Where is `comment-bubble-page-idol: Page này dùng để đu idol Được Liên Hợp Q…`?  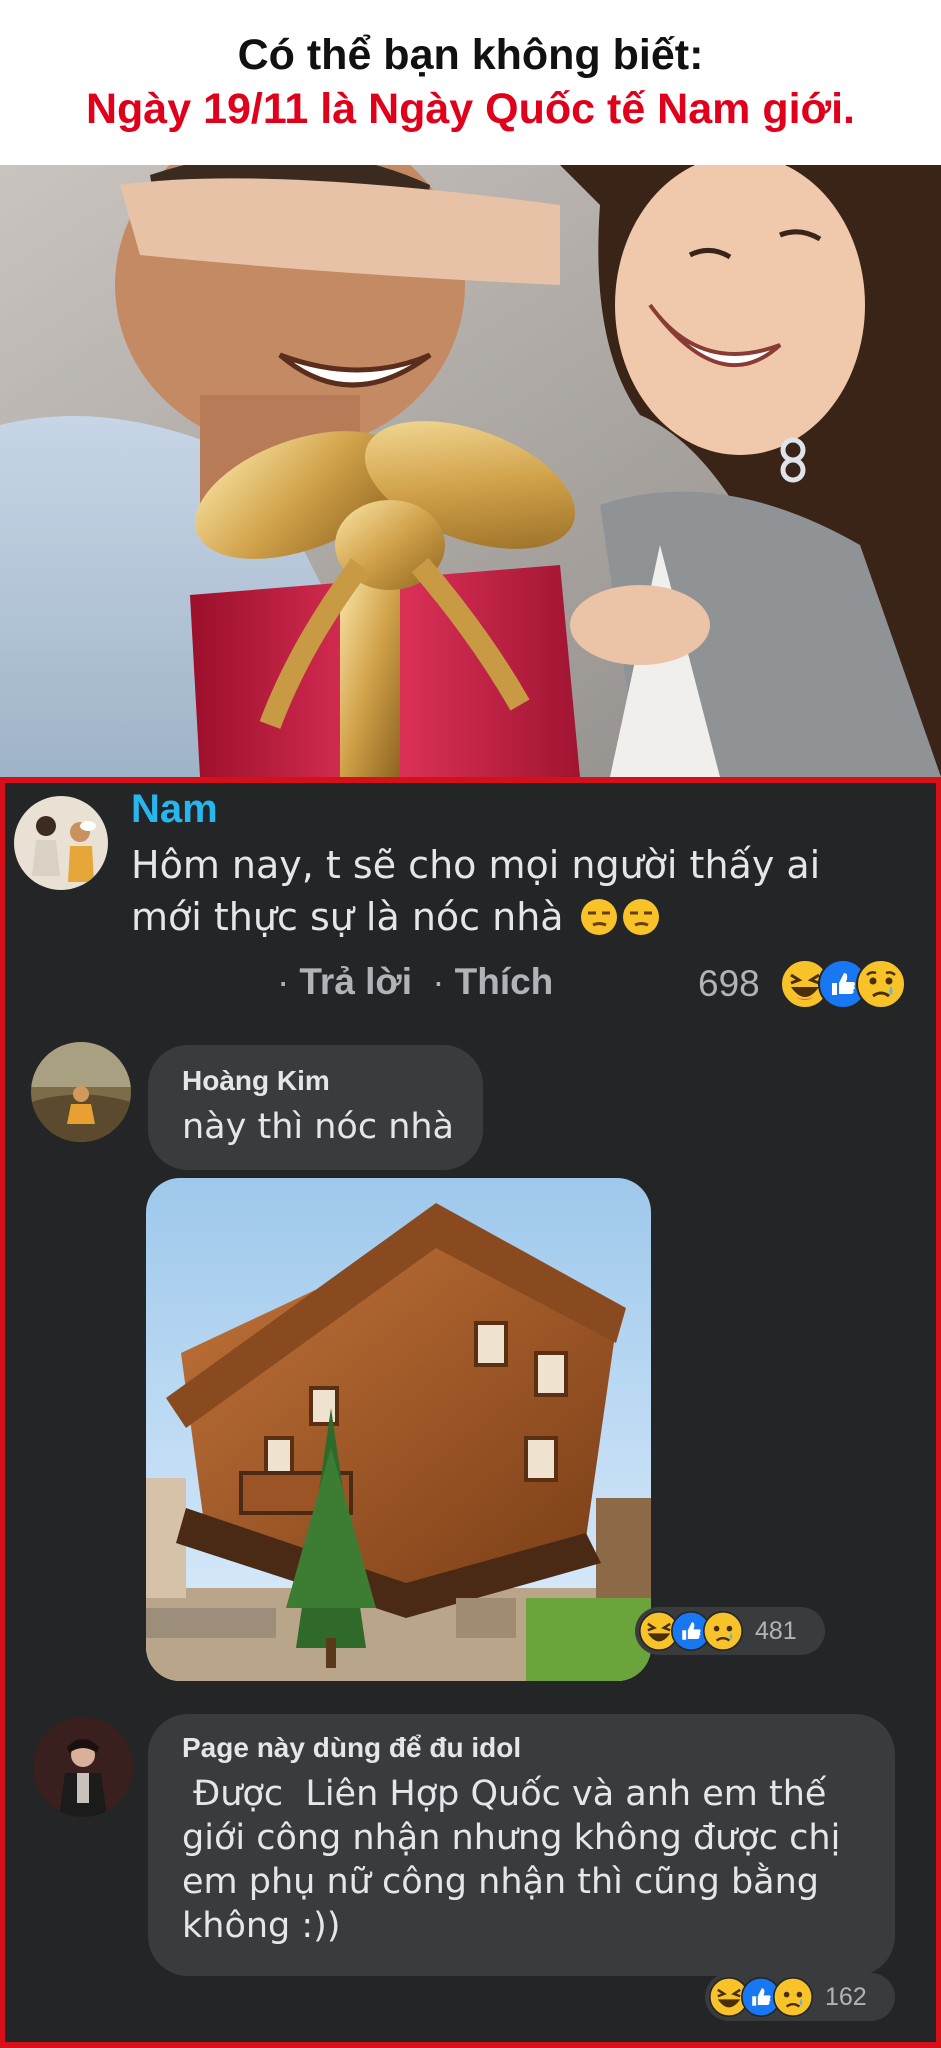 comment-bubble-page-idol: Page này dùng để đu idol Được Liên Hợp Q… is located at coordinates (521, 1845).